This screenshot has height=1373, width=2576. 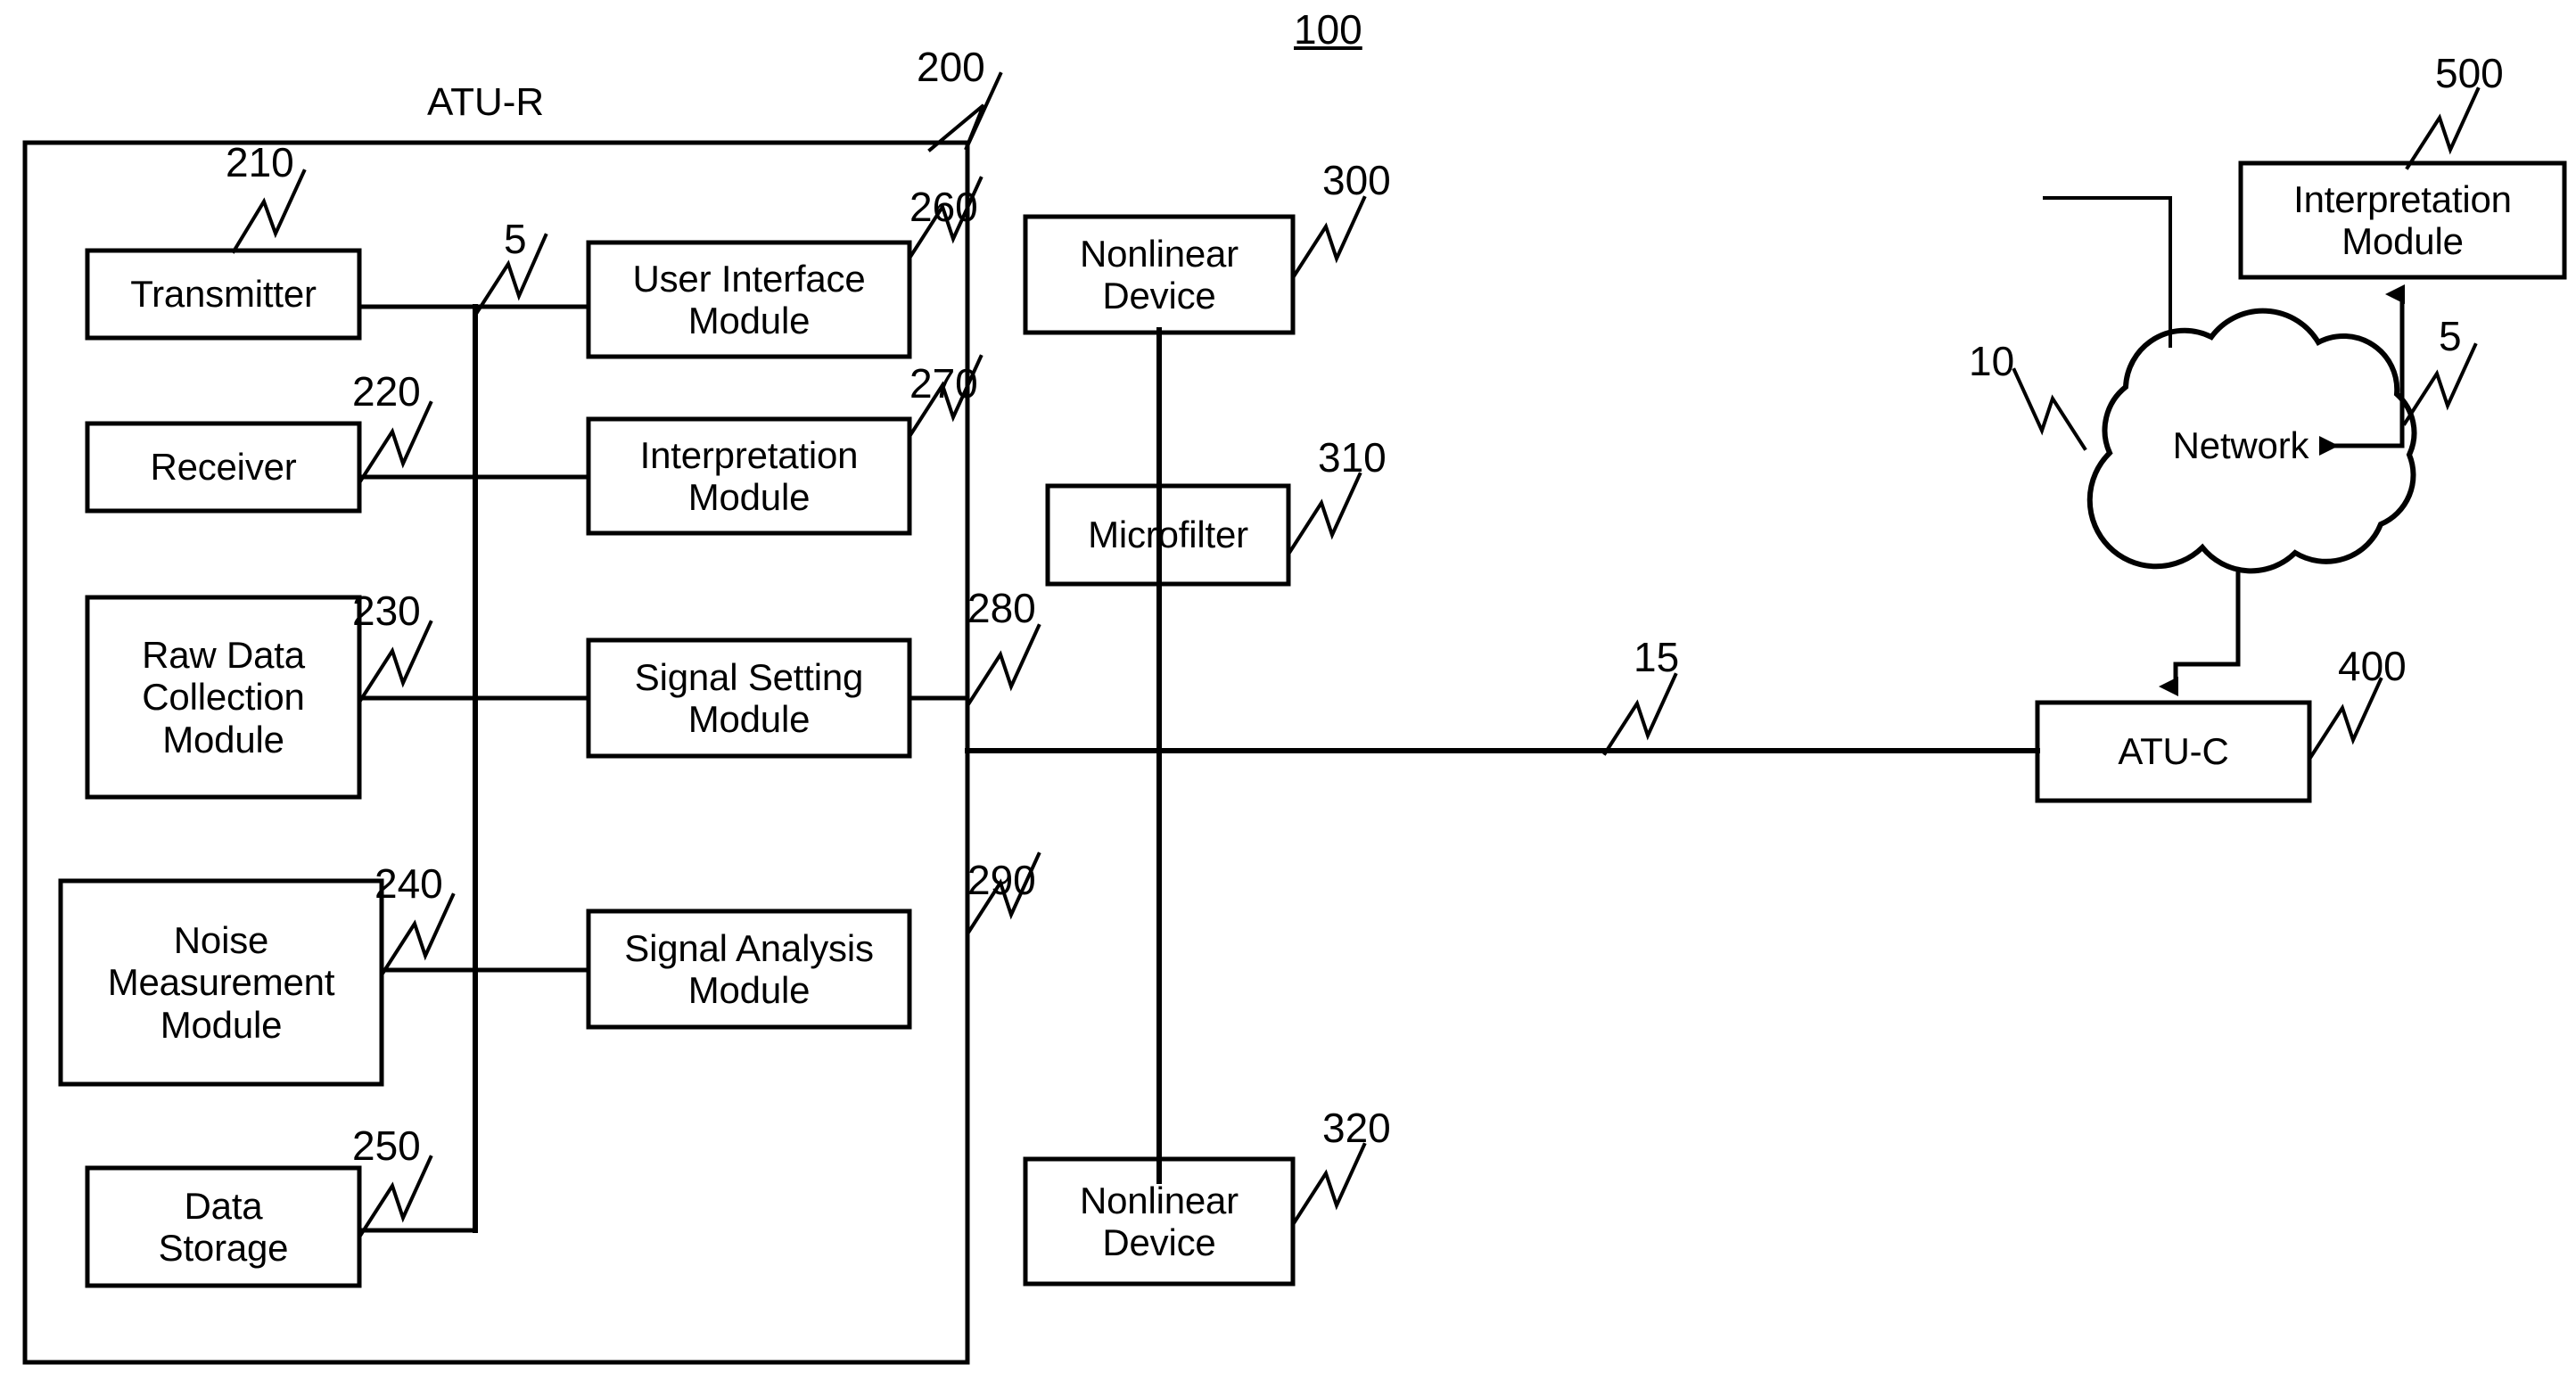 I want to click on module-transmitter: Transmitter, so click(x=223, y=294).